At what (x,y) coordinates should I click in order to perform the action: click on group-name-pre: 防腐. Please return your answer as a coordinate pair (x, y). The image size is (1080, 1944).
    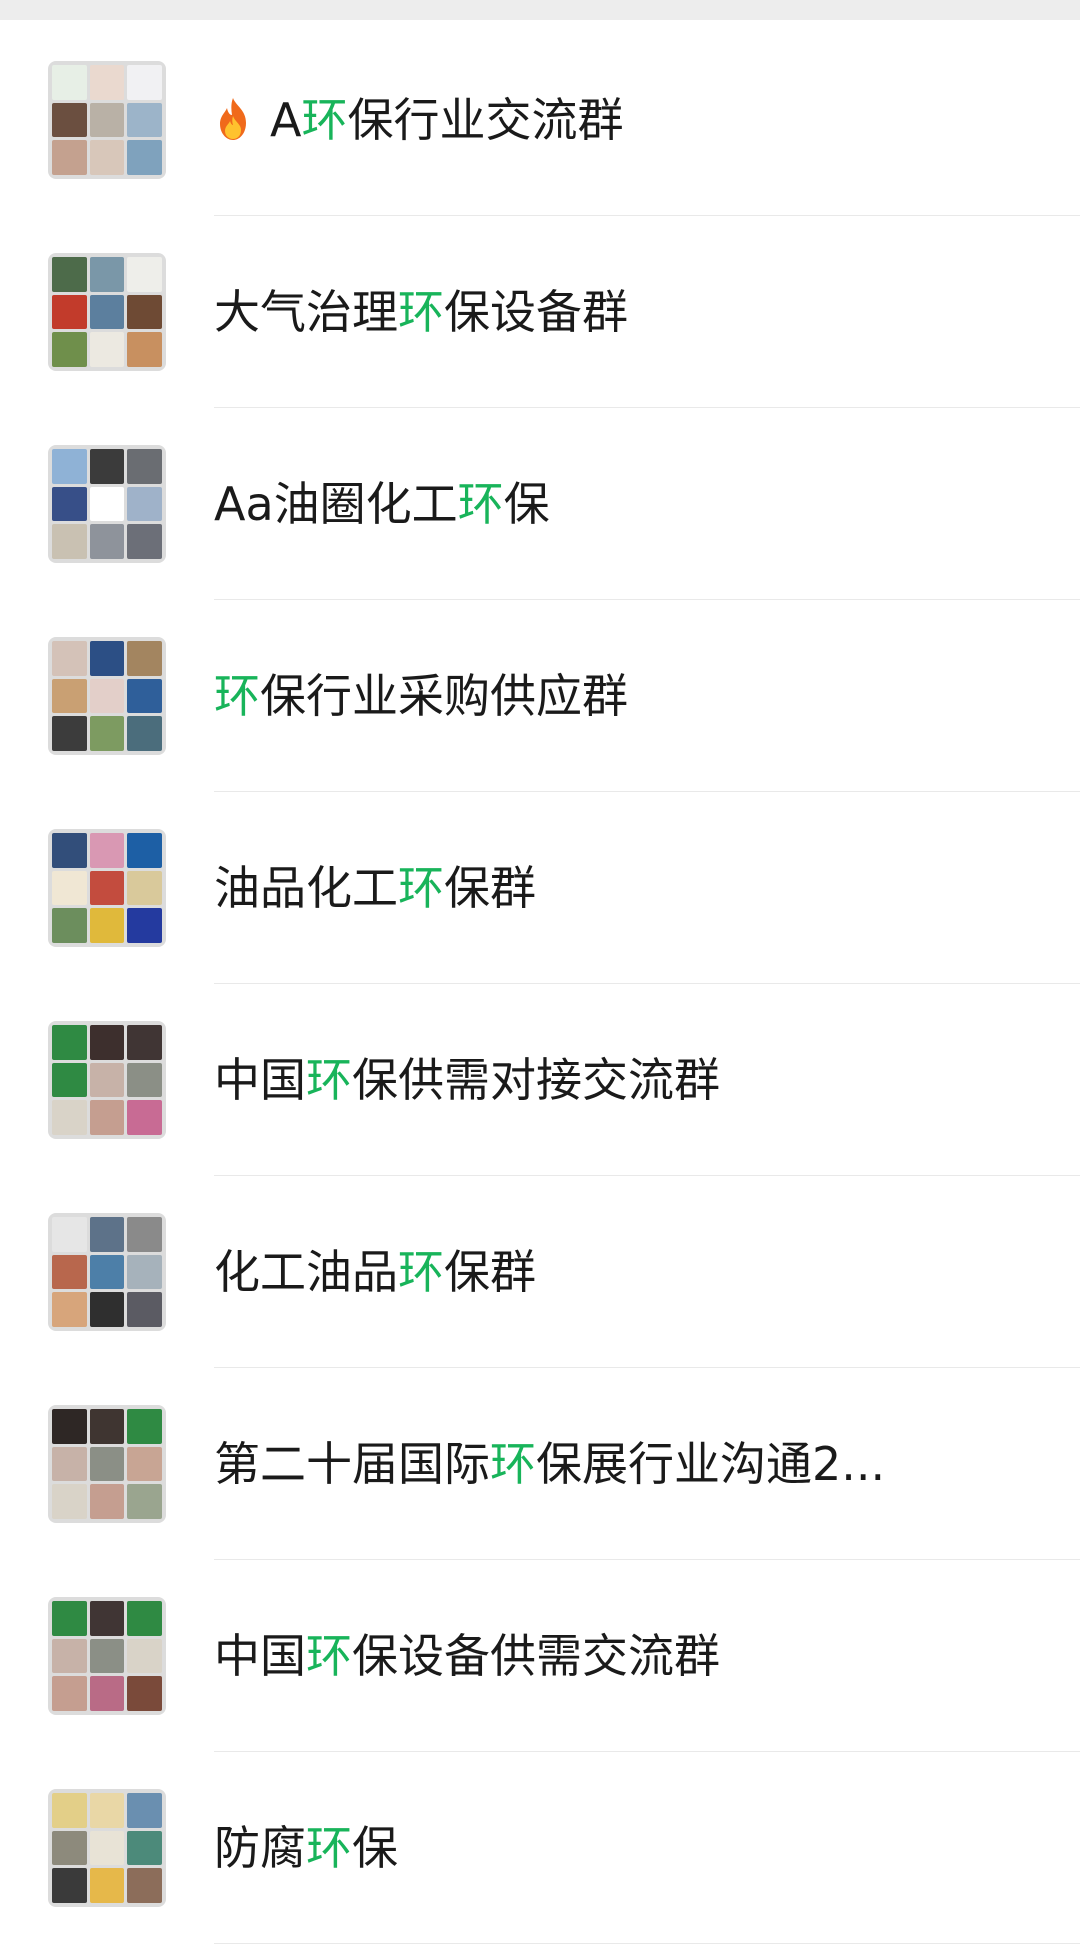
    Looking at the image, I should click on (260, 1848).